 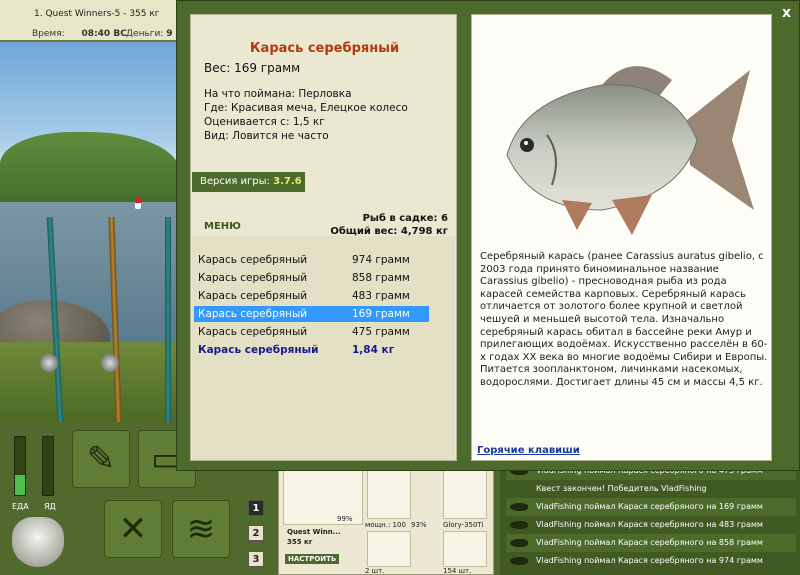 What do you see at coordinates (235, 181) in the screenshot?
I see `version-label: Версия игры:` at bounding box center [235, 181].